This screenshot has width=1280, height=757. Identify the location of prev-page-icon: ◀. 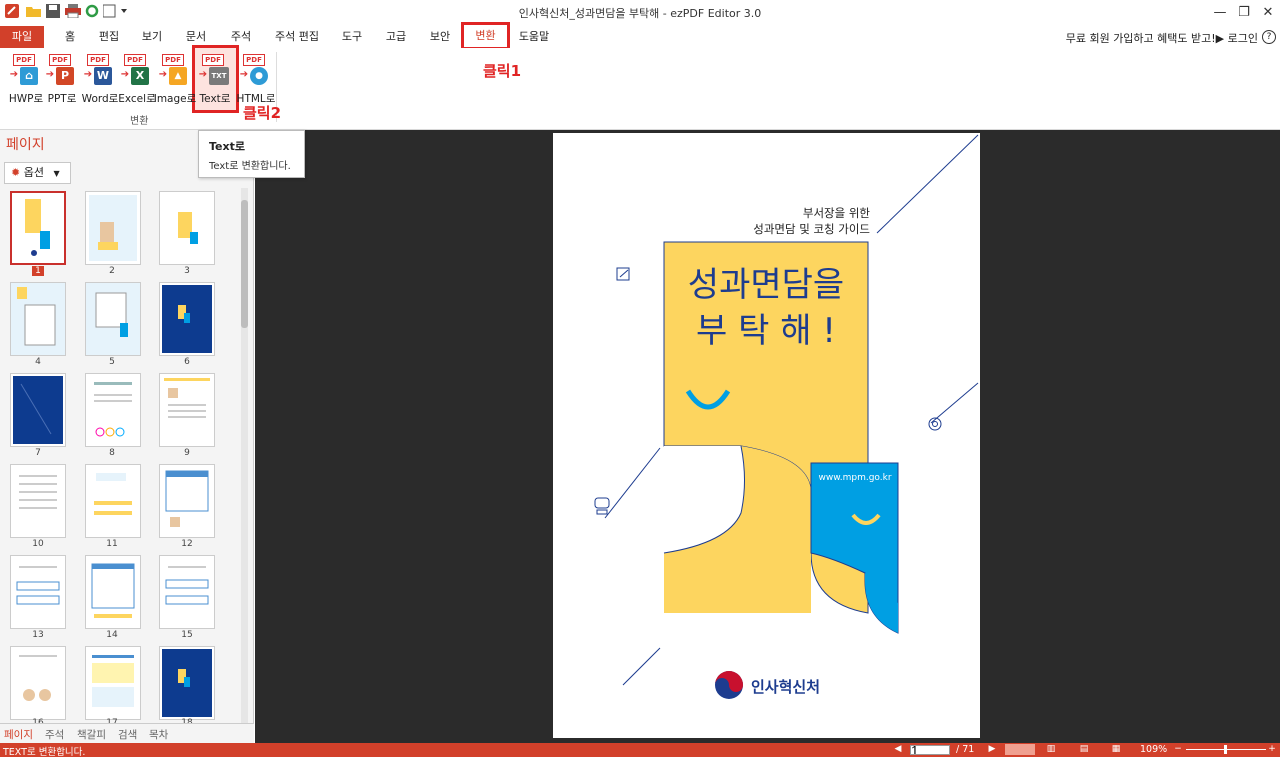
(898, 749).